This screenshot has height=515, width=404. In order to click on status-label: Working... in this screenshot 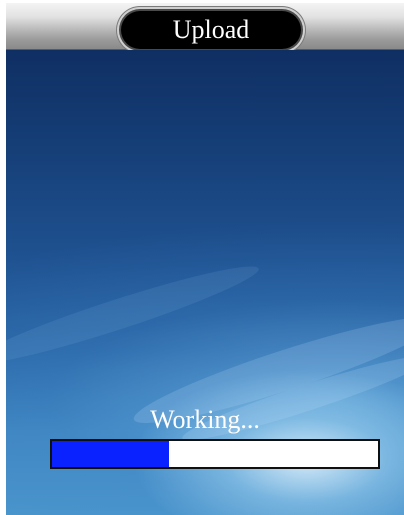, I will do `click(205, 419)`.